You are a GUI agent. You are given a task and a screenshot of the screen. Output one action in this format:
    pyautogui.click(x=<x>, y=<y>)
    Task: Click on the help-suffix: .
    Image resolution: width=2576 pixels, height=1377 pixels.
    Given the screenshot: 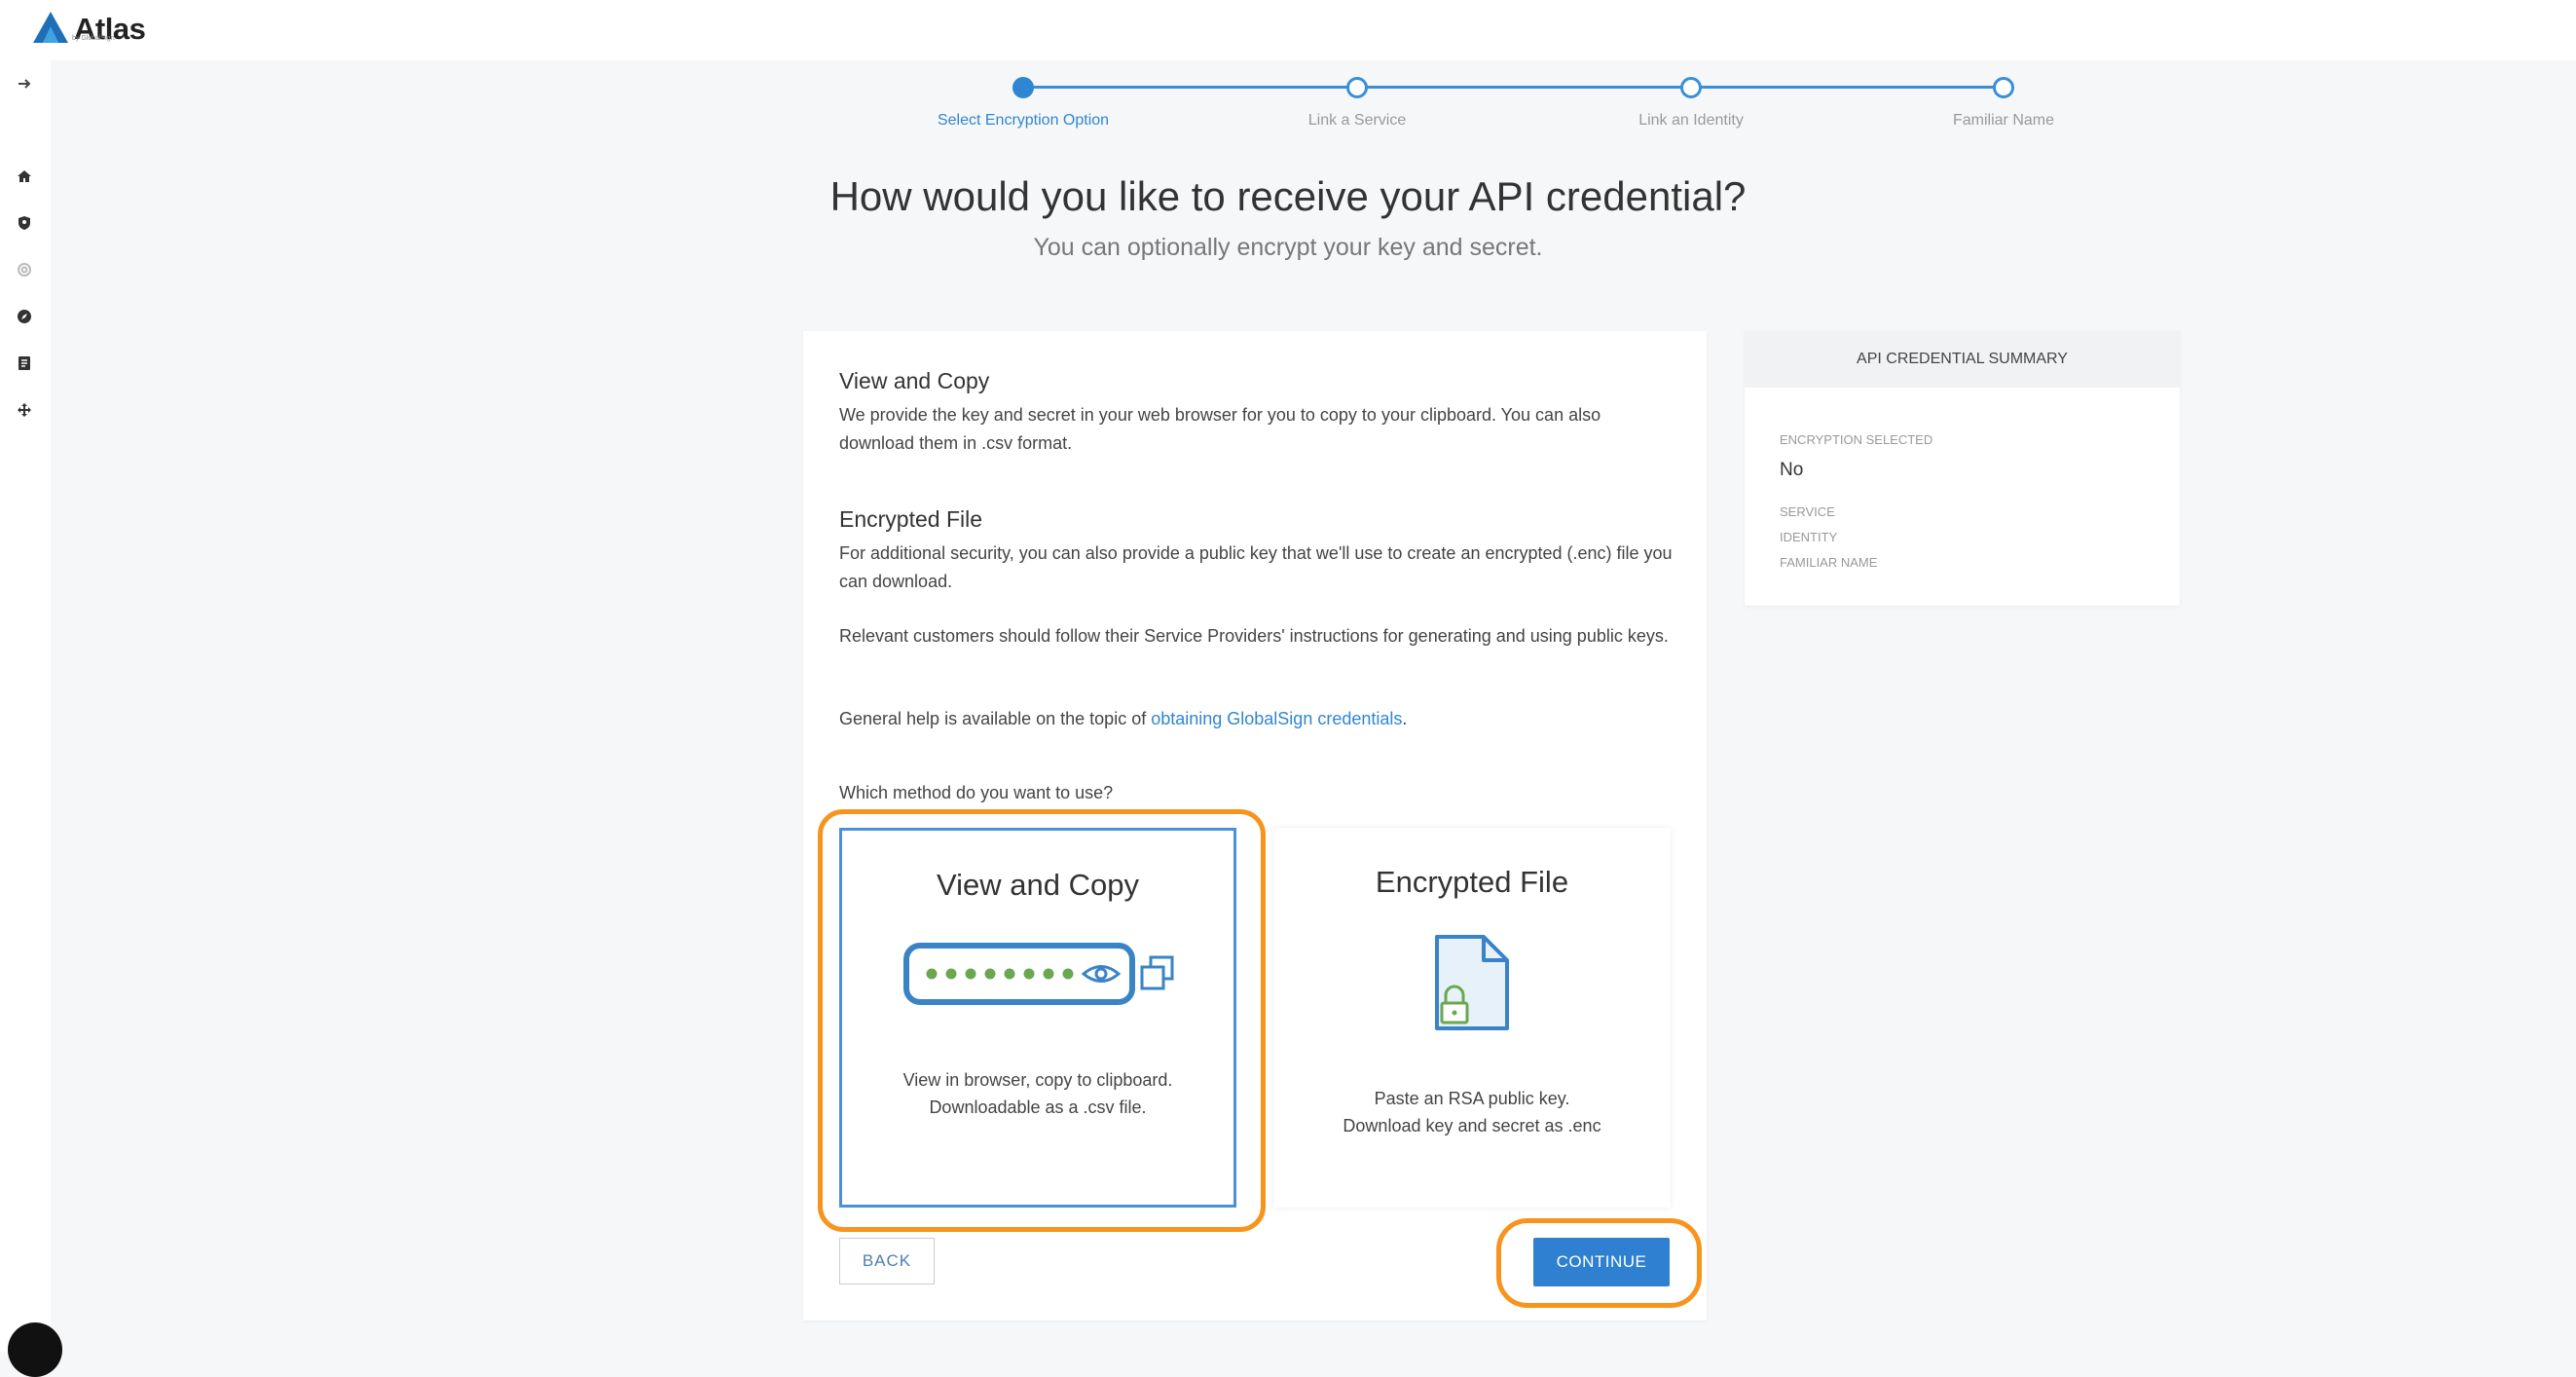 What is the action you would take?
    pyautogui.click(x=1405, y=718)
    